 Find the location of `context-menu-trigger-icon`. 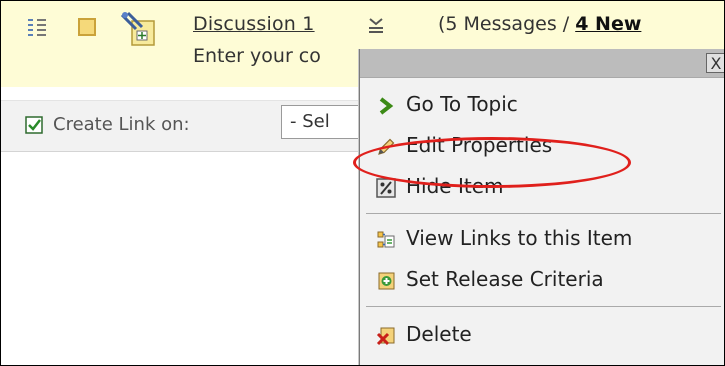

context-menu-trigger-icon is located at coordinates (376, 26).